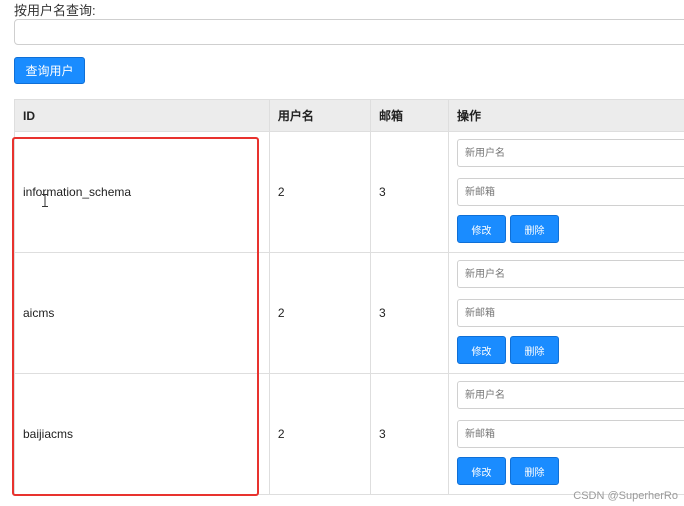 The height and width of the screenshot is (506, 684). I want to click on query-user-button: 查询用户, so click(49, 70).